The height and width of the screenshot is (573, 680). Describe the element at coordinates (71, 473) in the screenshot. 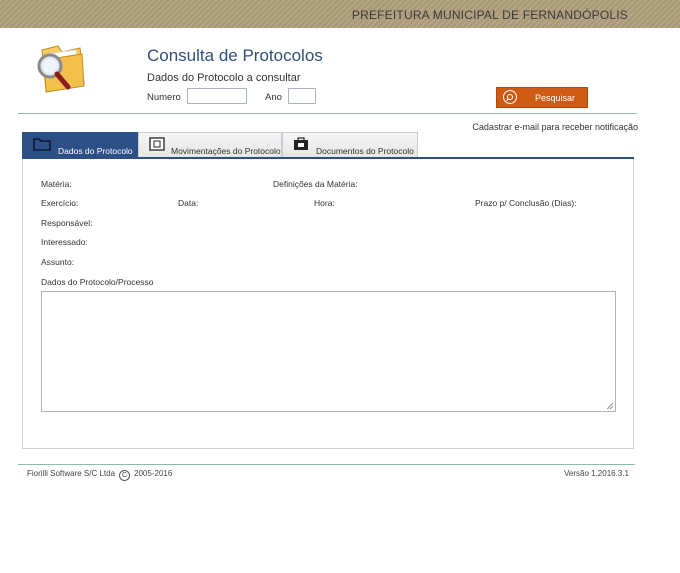

I see `company-name: Fiorilli Software S/C Ltda` at that location.